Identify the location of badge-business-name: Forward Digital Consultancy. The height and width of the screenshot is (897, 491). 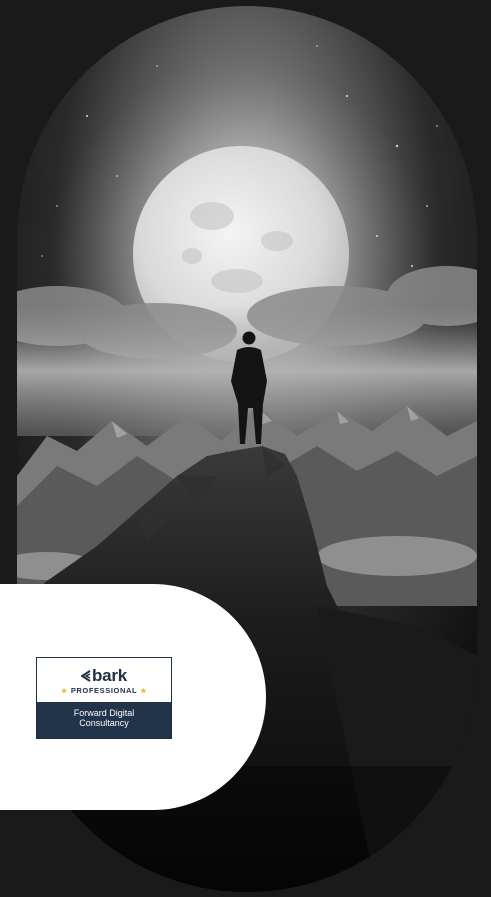
(104, 720).